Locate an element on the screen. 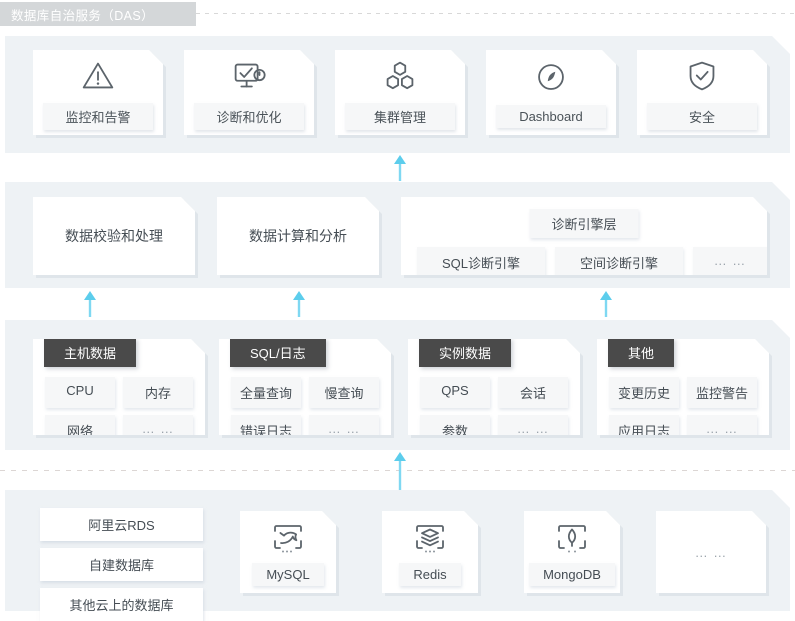  source-group-header: 其他 is located at coordinates (641, 352).